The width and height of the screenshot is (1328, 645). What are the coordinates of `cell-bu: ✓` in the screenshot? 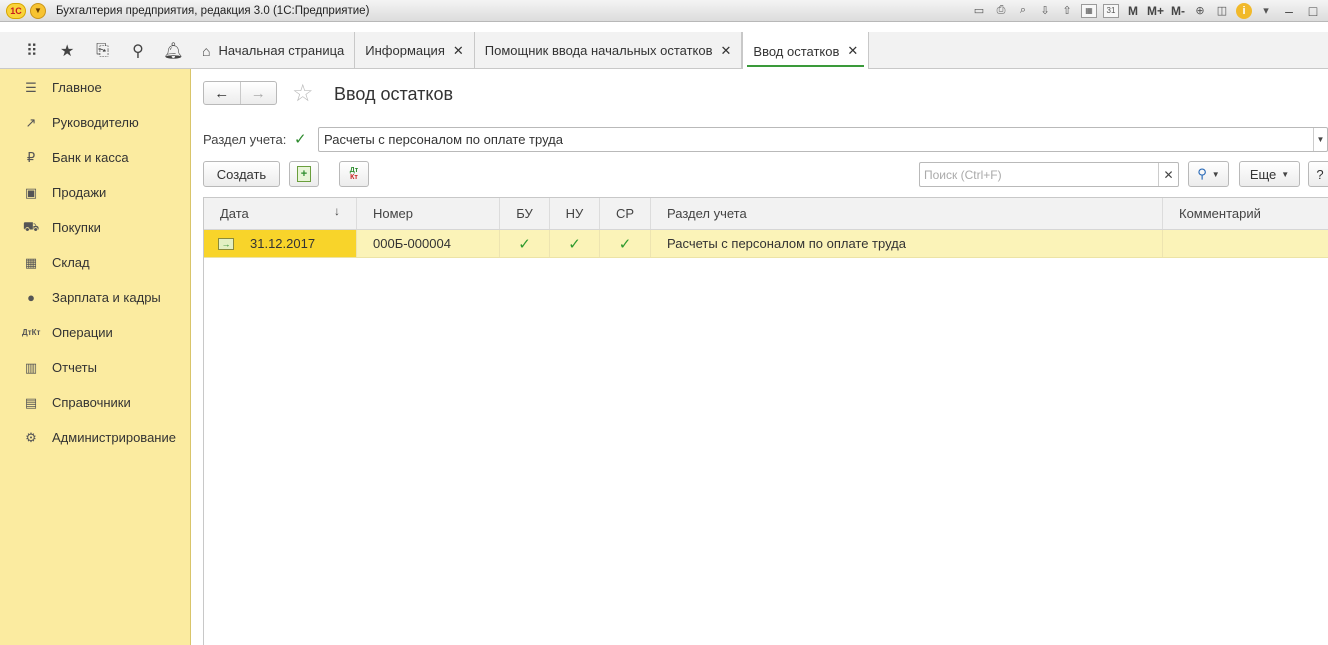 It's located at (525, 243).